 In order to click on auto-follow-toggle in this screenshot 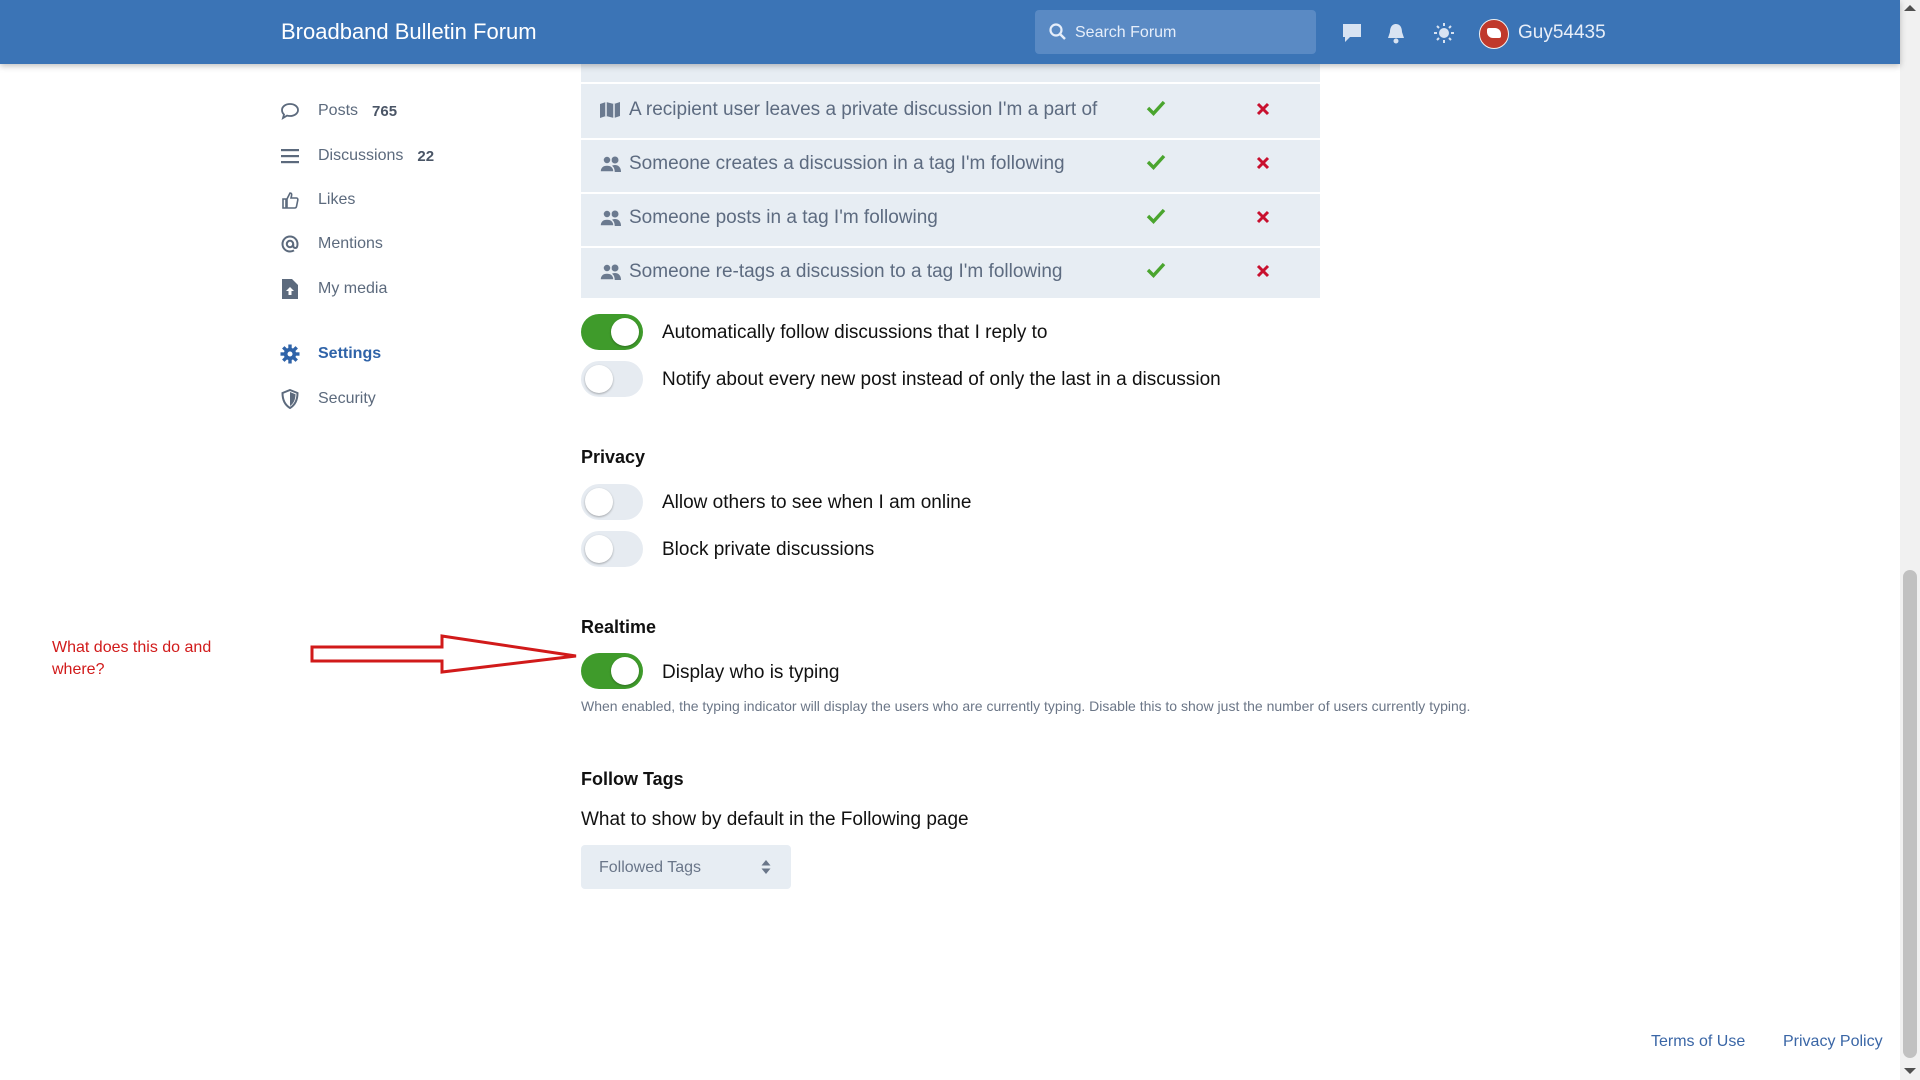, I will do `click(612, 332)`.